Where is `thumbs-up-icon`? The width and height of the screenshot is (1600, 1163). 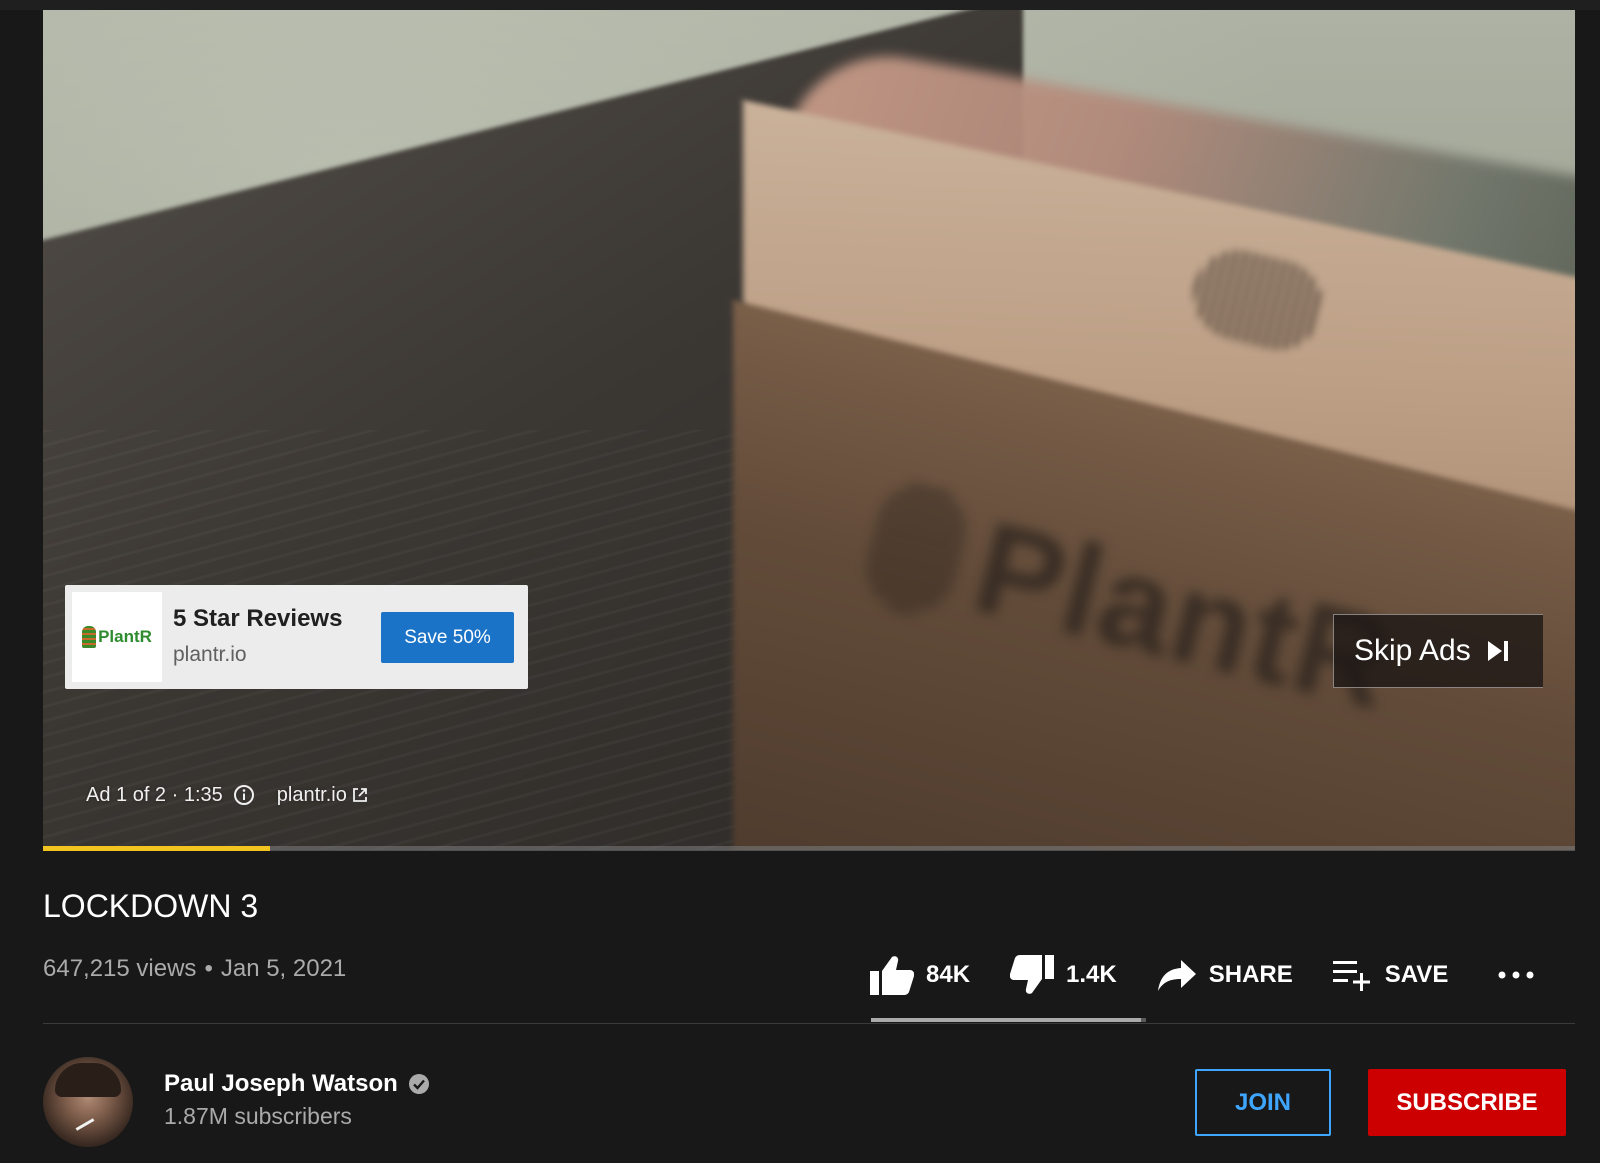
thumbs-up-icon is located at coordinates (892, 975).